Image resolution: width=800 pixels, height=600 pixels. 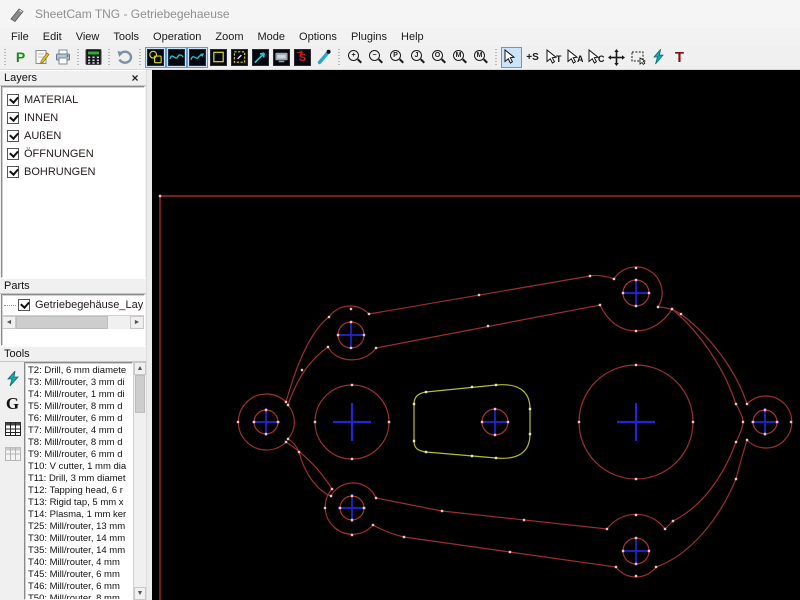 I want to click on parts-horizontal-scrollbar: ◄ ►, so click(x=73, y=322).